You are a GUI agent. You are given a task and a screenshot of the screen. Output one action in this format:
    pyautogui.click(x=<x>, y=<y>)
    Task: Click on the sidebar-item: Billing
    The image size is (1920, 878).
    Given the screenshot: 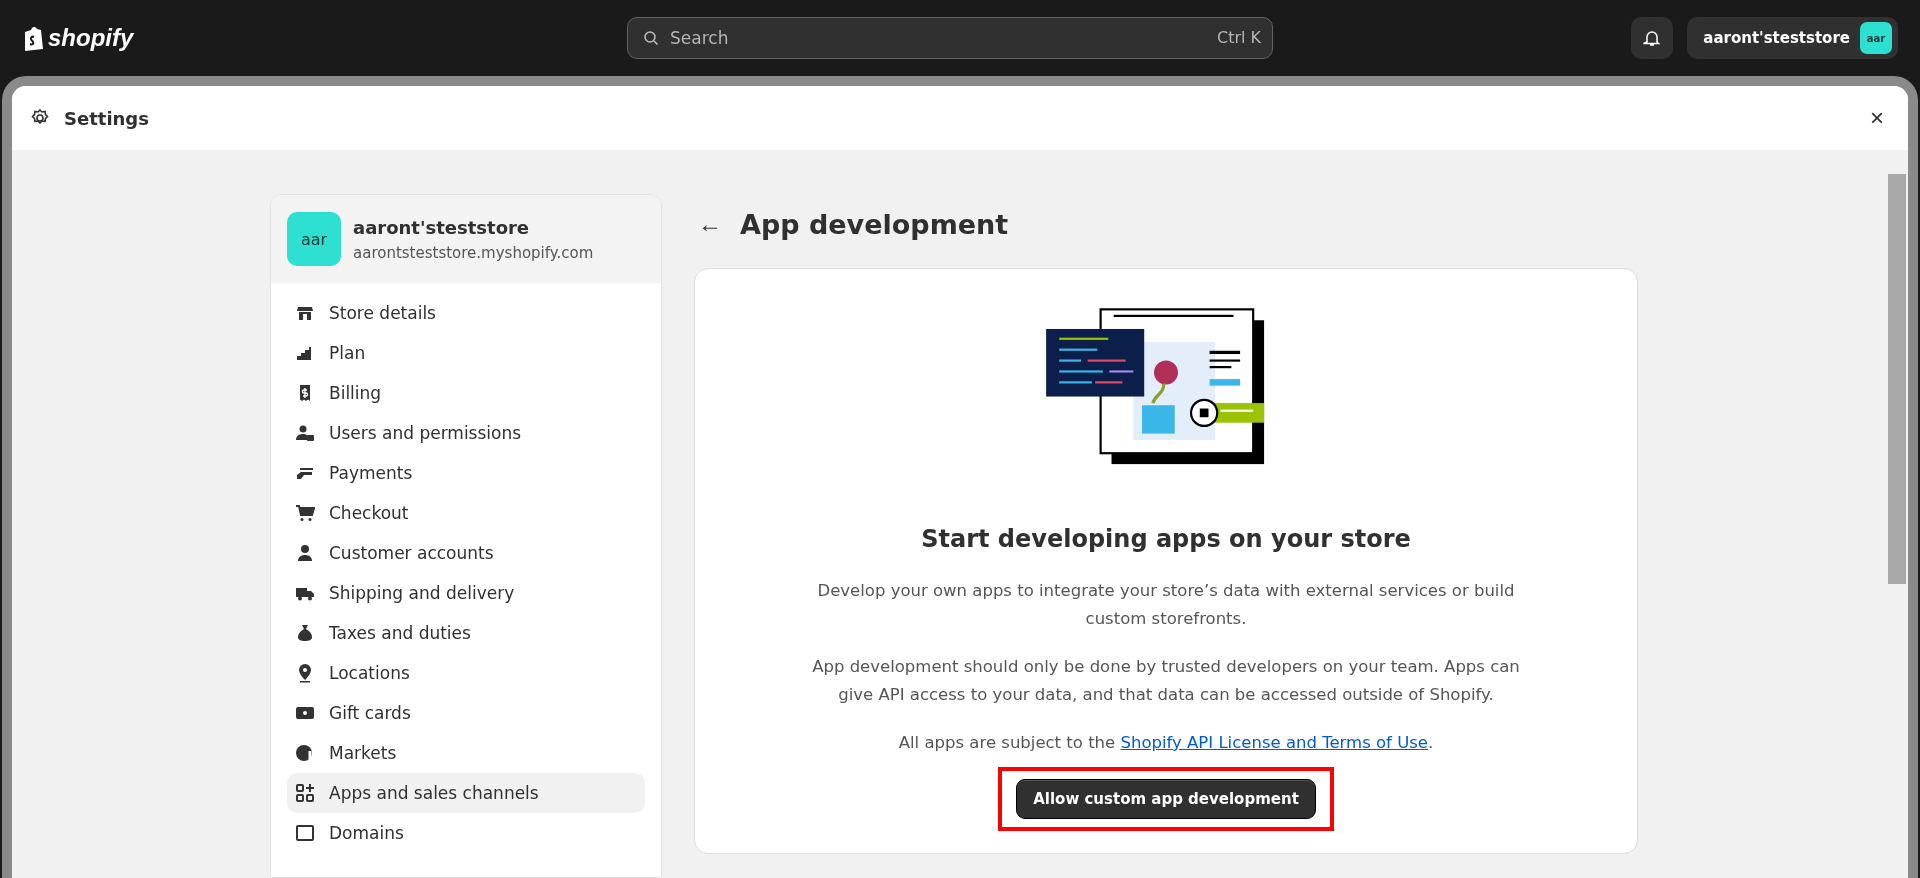 What is the action you would take?
    pyautogui.click(x=466, y=393)
    